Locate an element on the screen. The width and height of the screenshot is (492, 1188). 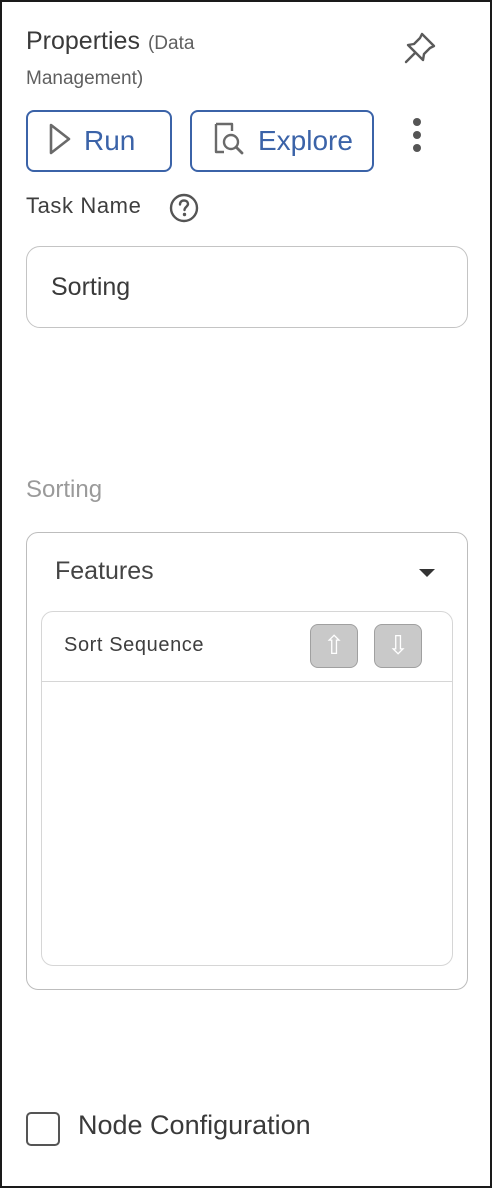
move-down-button: ⇩ is located at coordinates (398, 646).